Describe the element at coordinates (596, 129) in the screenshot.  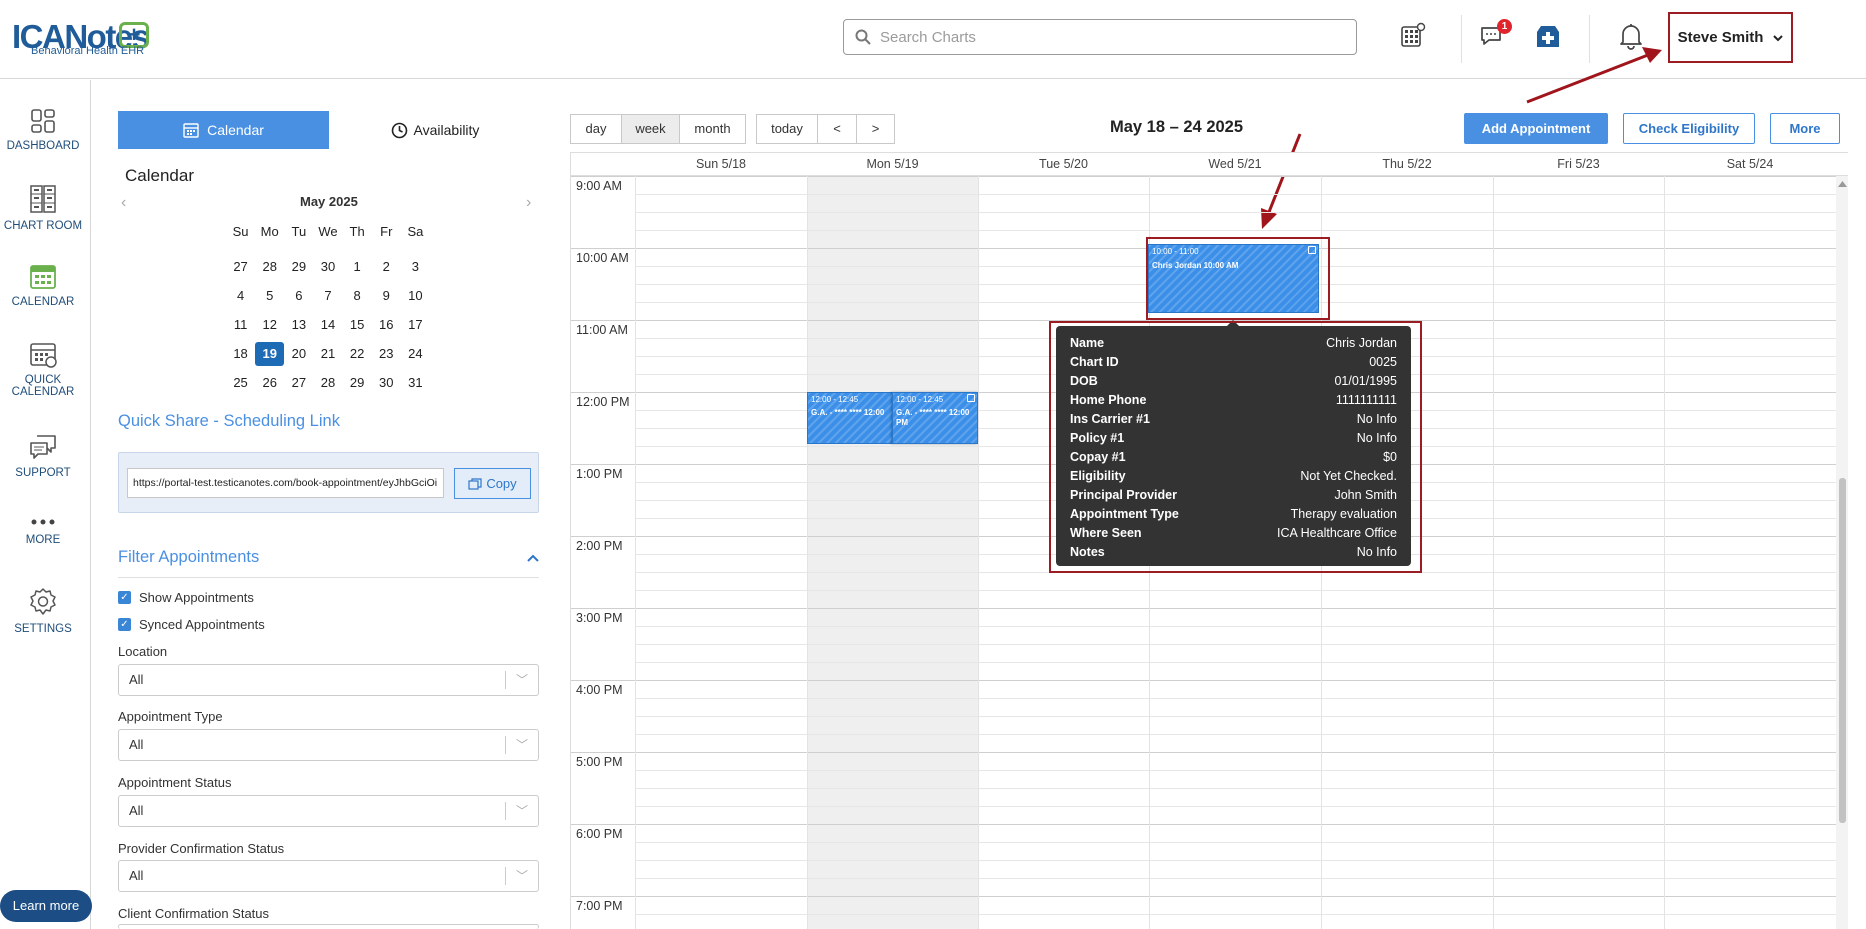
I see `view-day-button: day` at that location.